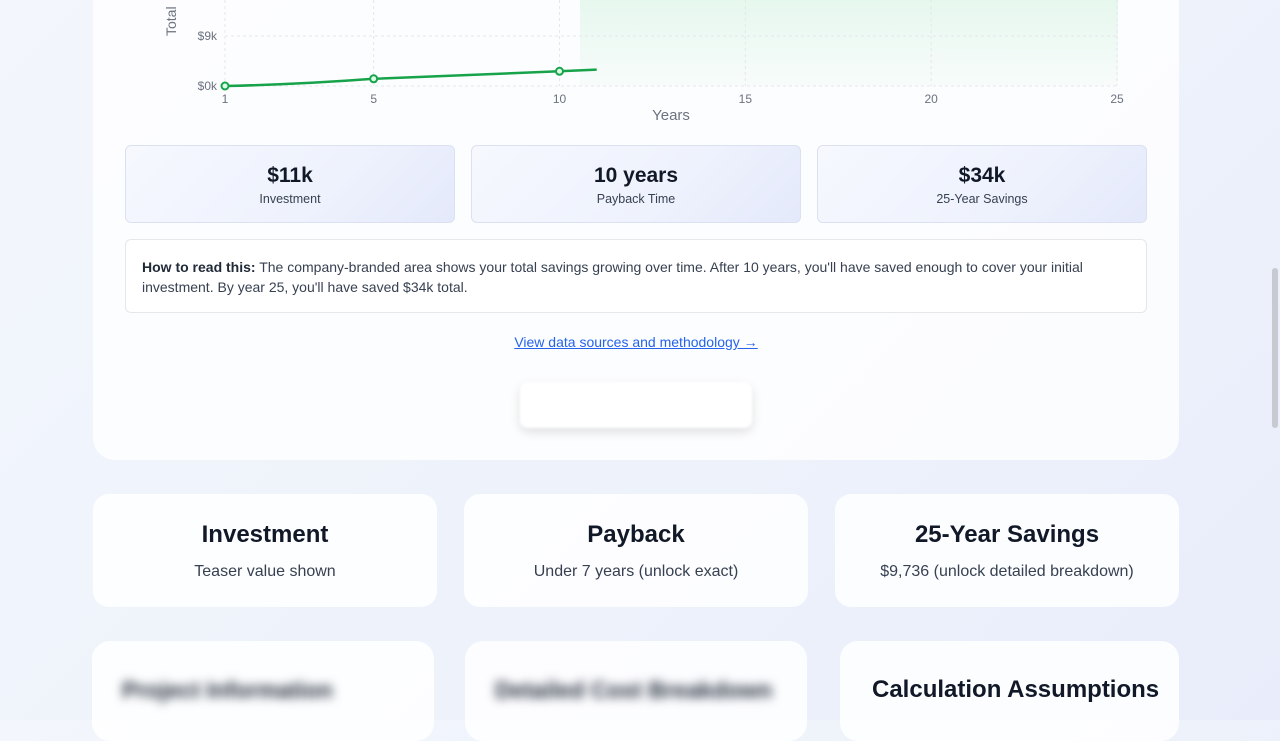  What do you see at coordinates (208, 86) in the screenshot?
I see `y-tick-label: $0k` at bounding box center [208, 86].